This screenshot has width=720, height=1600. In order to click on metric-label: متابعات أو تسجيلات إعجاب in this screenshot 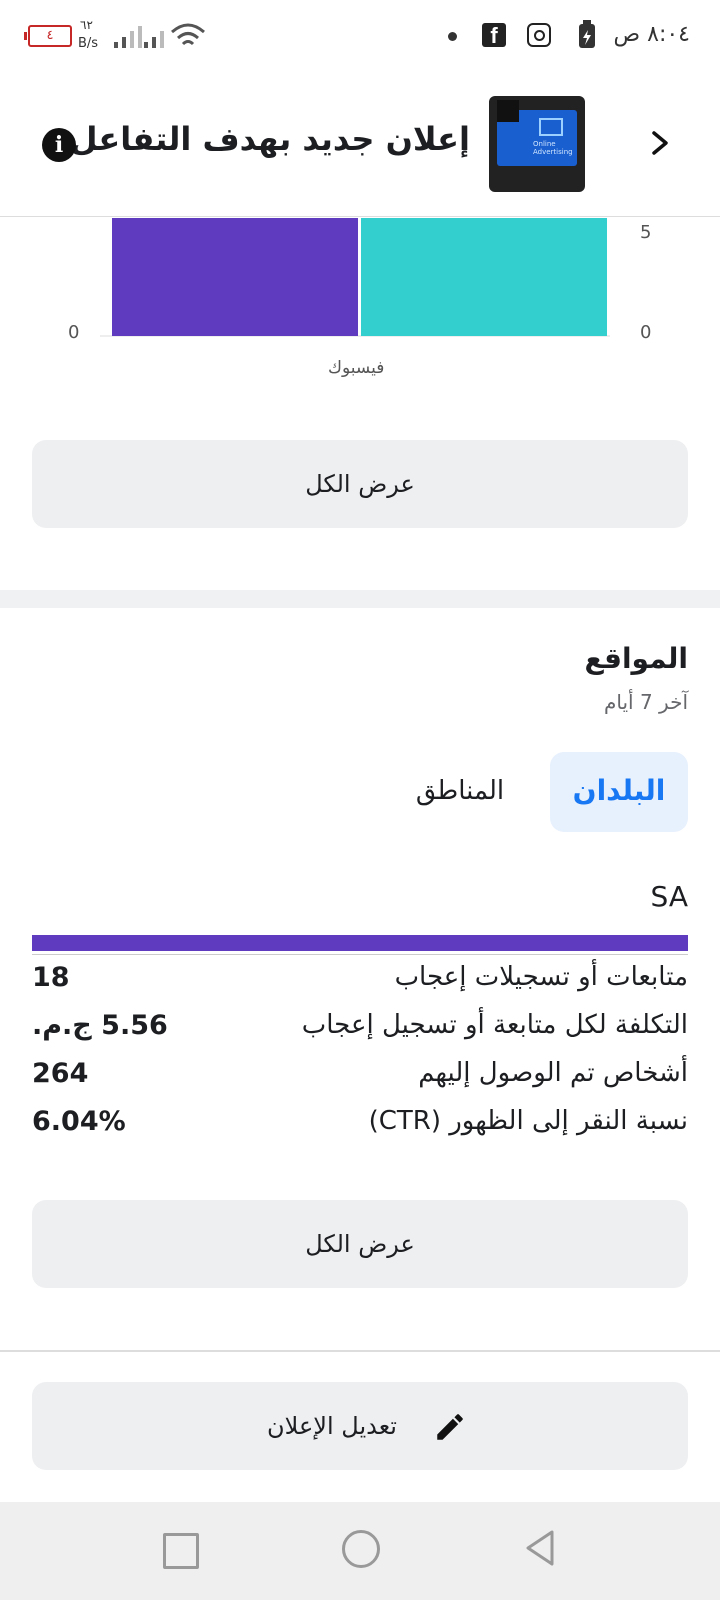, I will do `click(541, 977)`.